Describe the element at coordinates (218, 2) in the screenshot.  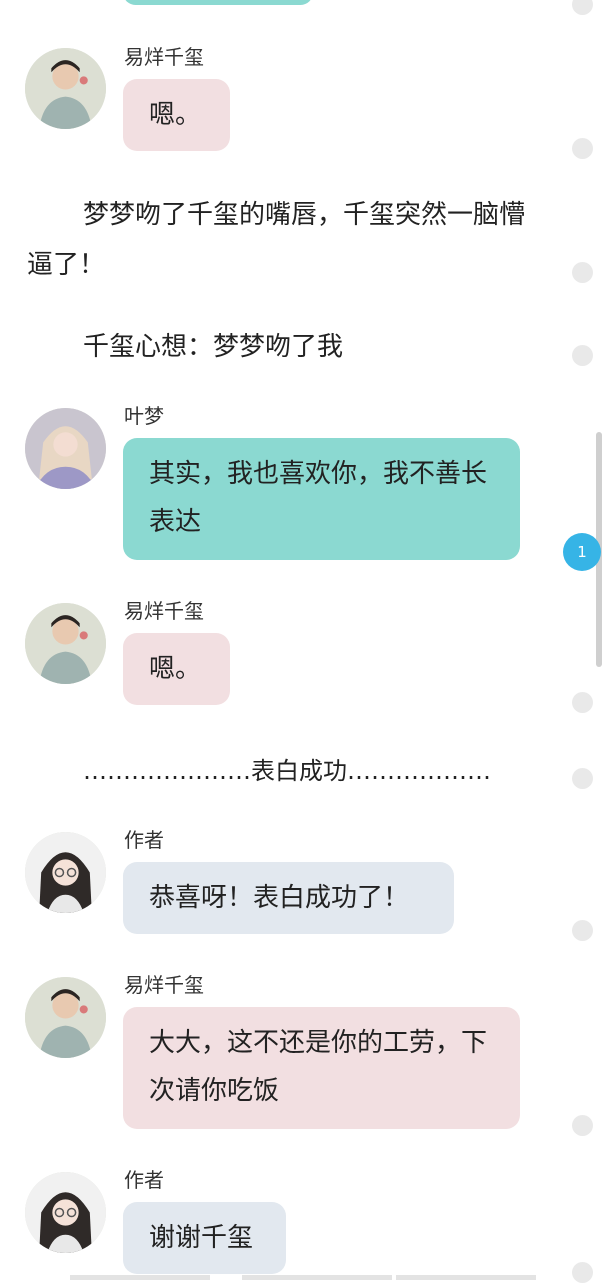
I see `partial-message-bubble` at that location.